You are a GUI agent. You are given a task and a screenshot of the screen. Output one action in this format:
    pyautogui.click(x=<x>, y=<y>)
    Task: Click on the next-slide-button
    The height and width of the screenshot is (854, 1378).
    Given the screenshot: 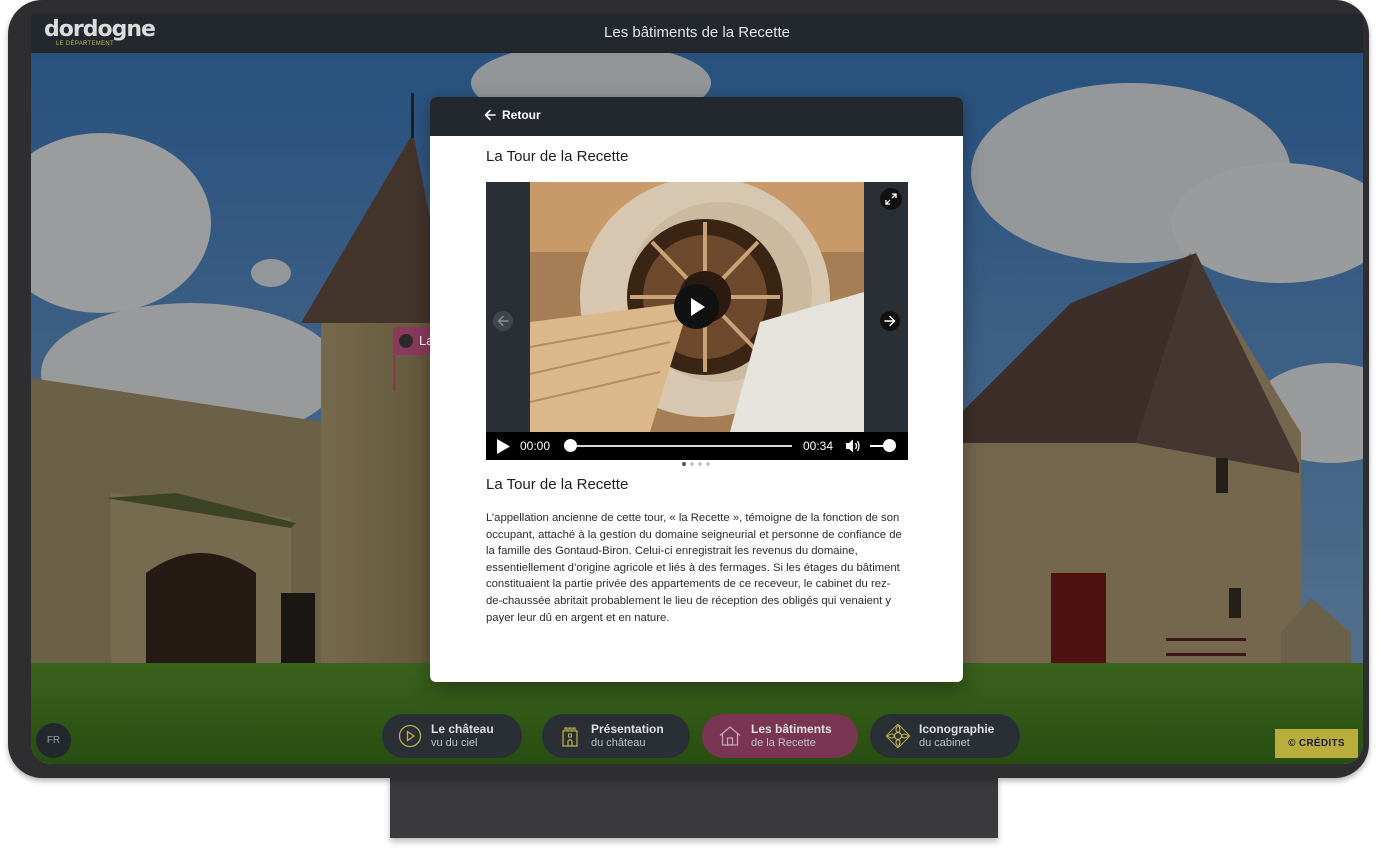 What is the action you would take?
    pyautogui.click(x=890, y=321)
    